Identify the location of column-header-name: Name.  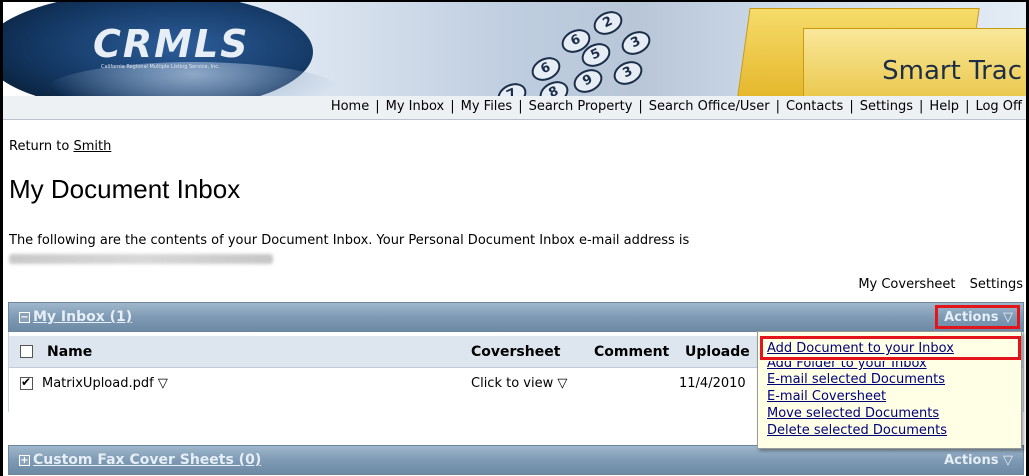
(69, 352).